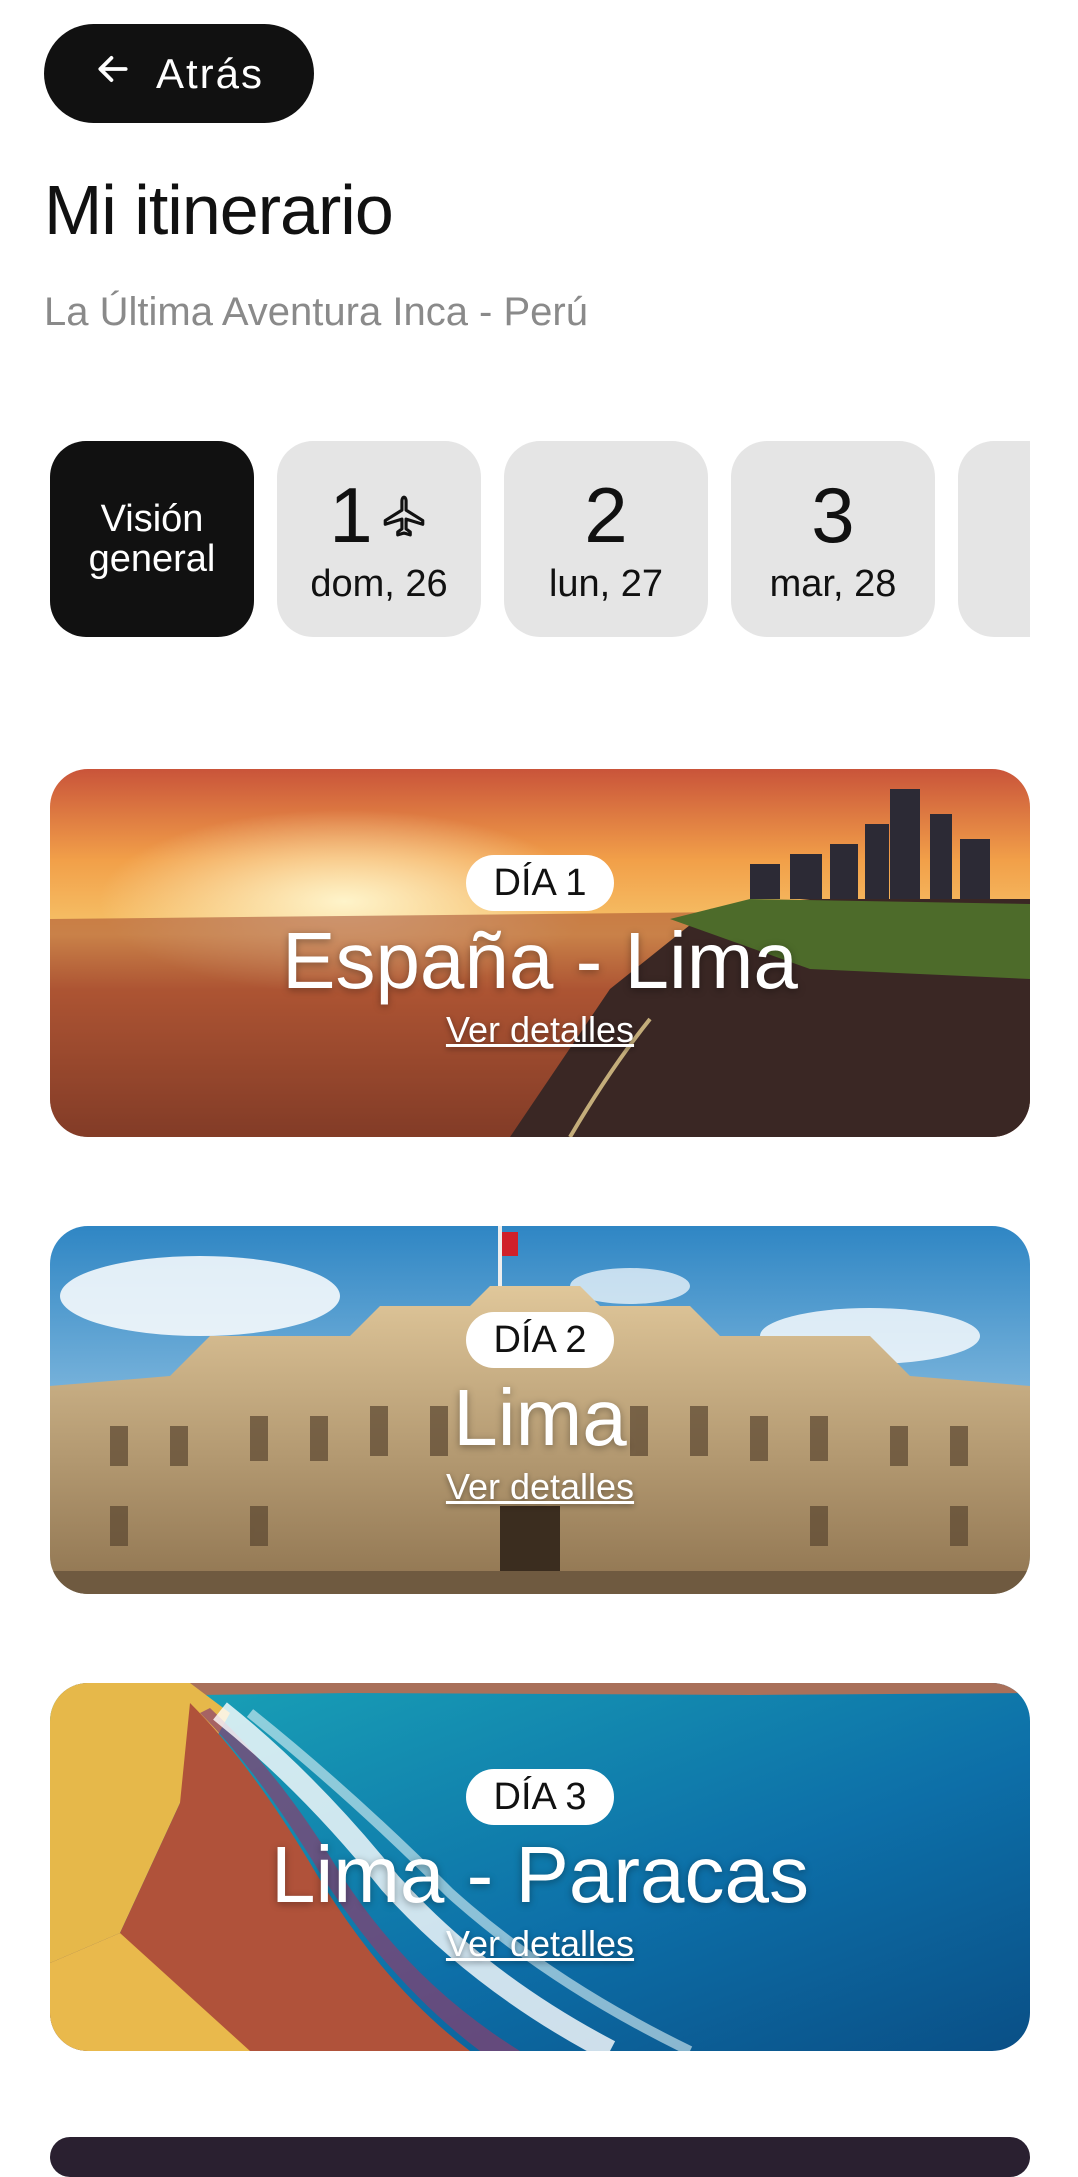  I want to click on tab-day-3: 3 mar, 28, so click(833, 539).